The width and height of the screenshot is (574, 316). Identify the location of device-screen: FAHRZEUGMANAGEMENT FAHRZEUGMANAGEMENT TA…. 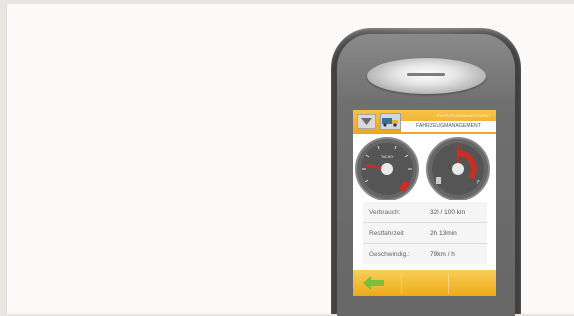
(424, 203).